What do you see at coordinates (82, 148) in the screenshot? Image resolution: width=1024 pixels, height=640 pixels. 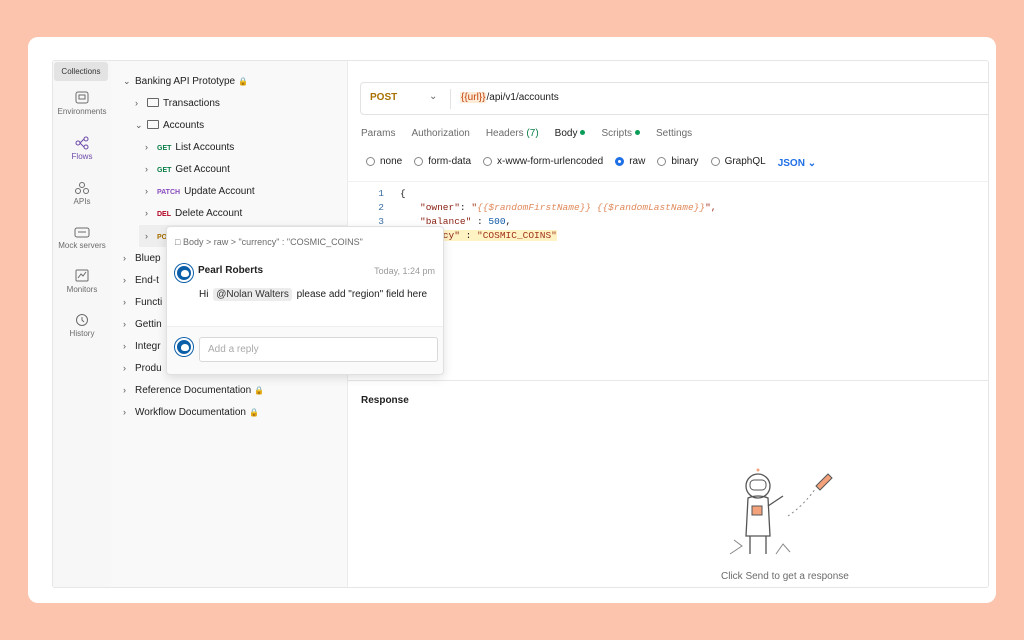 I see `rail-item-flows: Flows` at bounding box center [82, 148].